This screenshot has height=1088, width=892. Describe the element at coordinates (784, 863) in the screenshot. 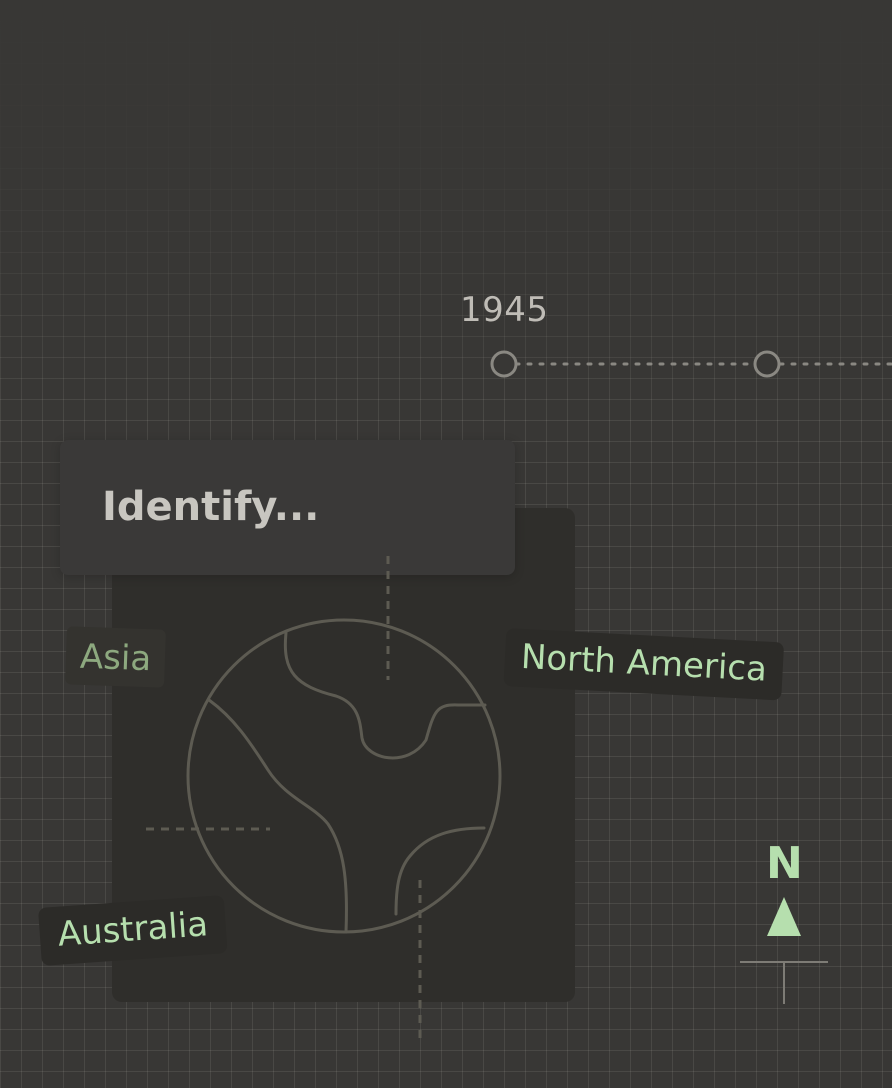

I see `compass-north-label: N` at that location.